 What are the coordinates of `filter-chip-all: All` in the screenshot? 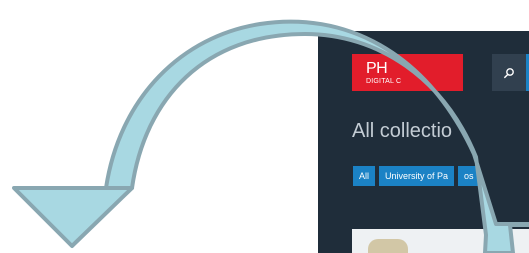 It's located at (364, 176).